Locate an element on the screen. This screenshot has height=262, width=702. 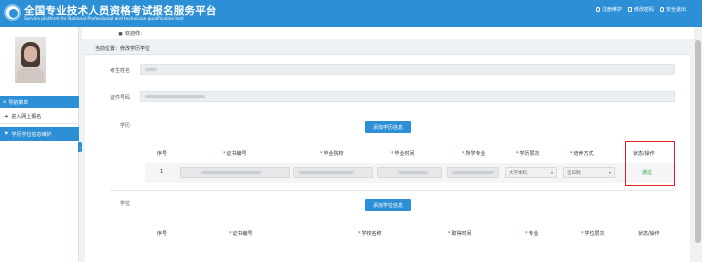
col-study-mode: *培养方式 is located at coordinates (582, 154).